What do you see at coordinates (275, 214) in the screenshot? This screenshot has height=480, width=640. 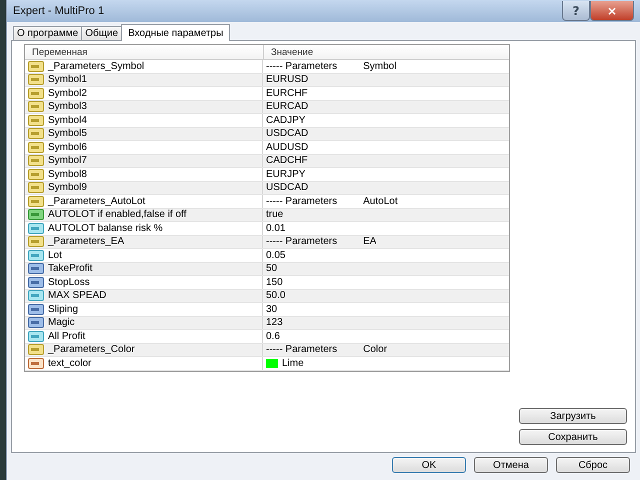 I see `parameter-value: true` at bounding box center [275, 214].